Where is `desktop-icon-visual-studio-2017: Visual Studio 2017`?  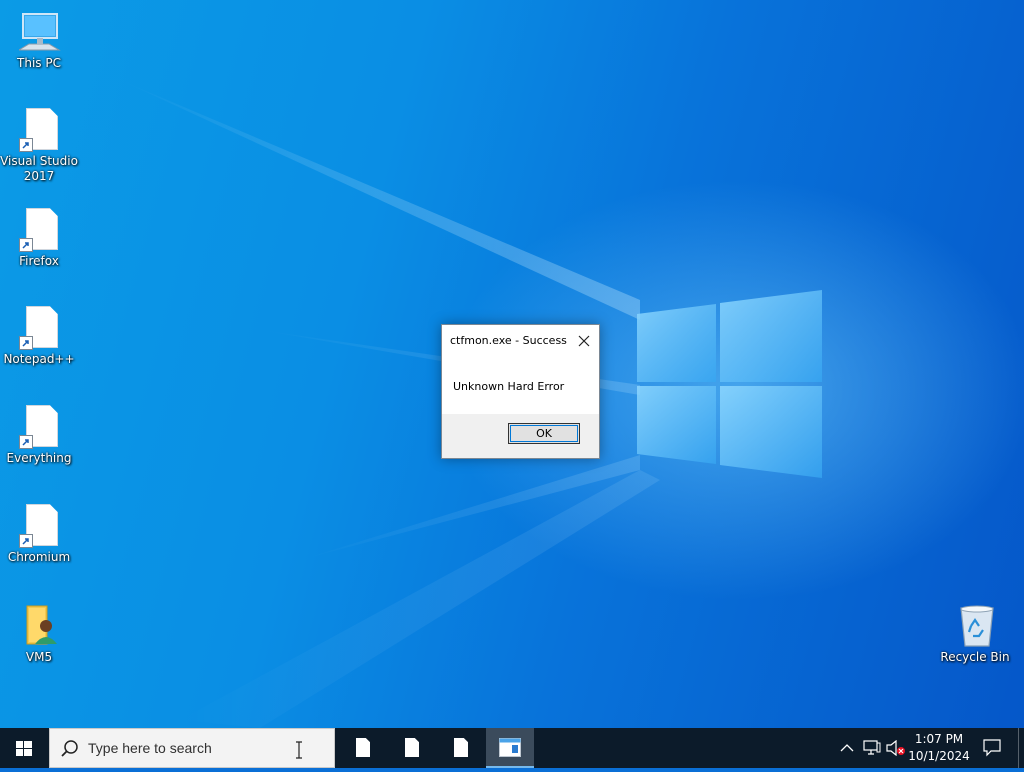 desktop-icon-visual-studio-2017: Visual Studio 2017 is located at coordinates (39, 146).